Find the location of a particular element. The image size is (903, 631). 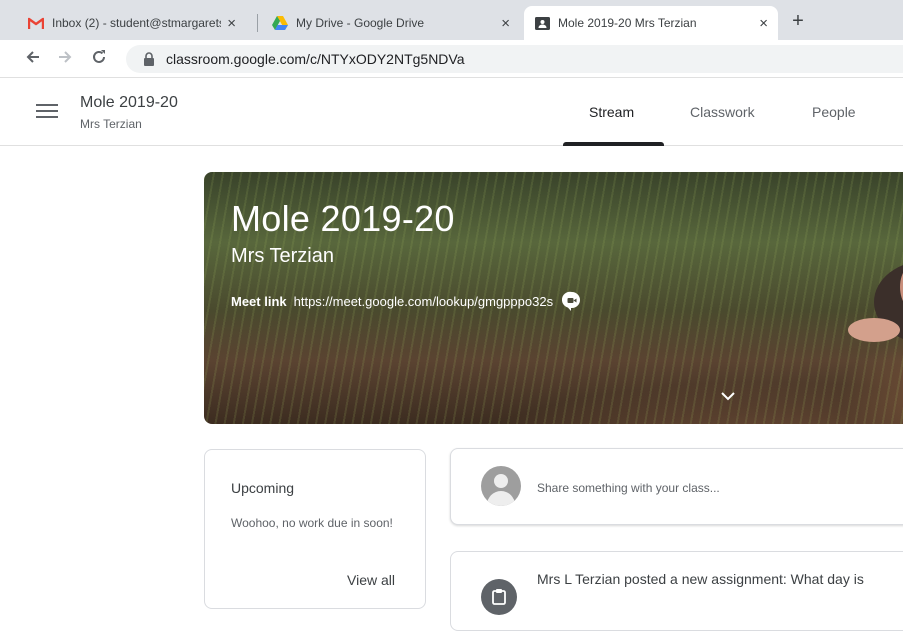

tab-google-drive: My Drive - Google Drive × is located at coordinates (391, 23).